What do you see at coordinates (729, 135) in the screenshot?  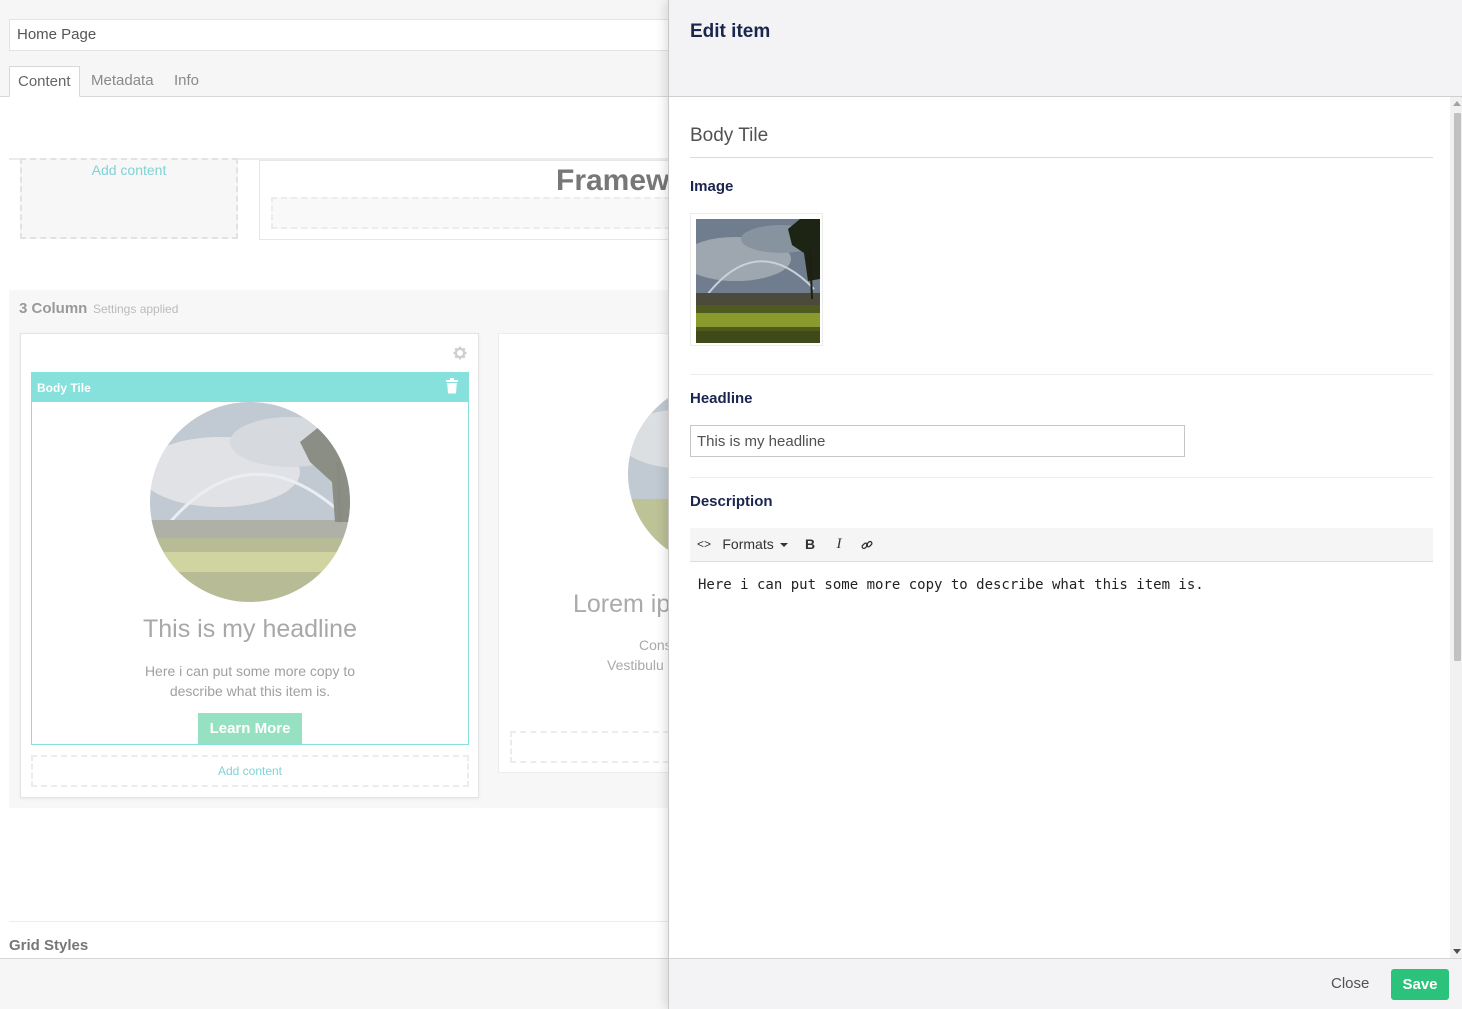 I see `item-type-name: Body Tile` at bounding box center [729, 135].